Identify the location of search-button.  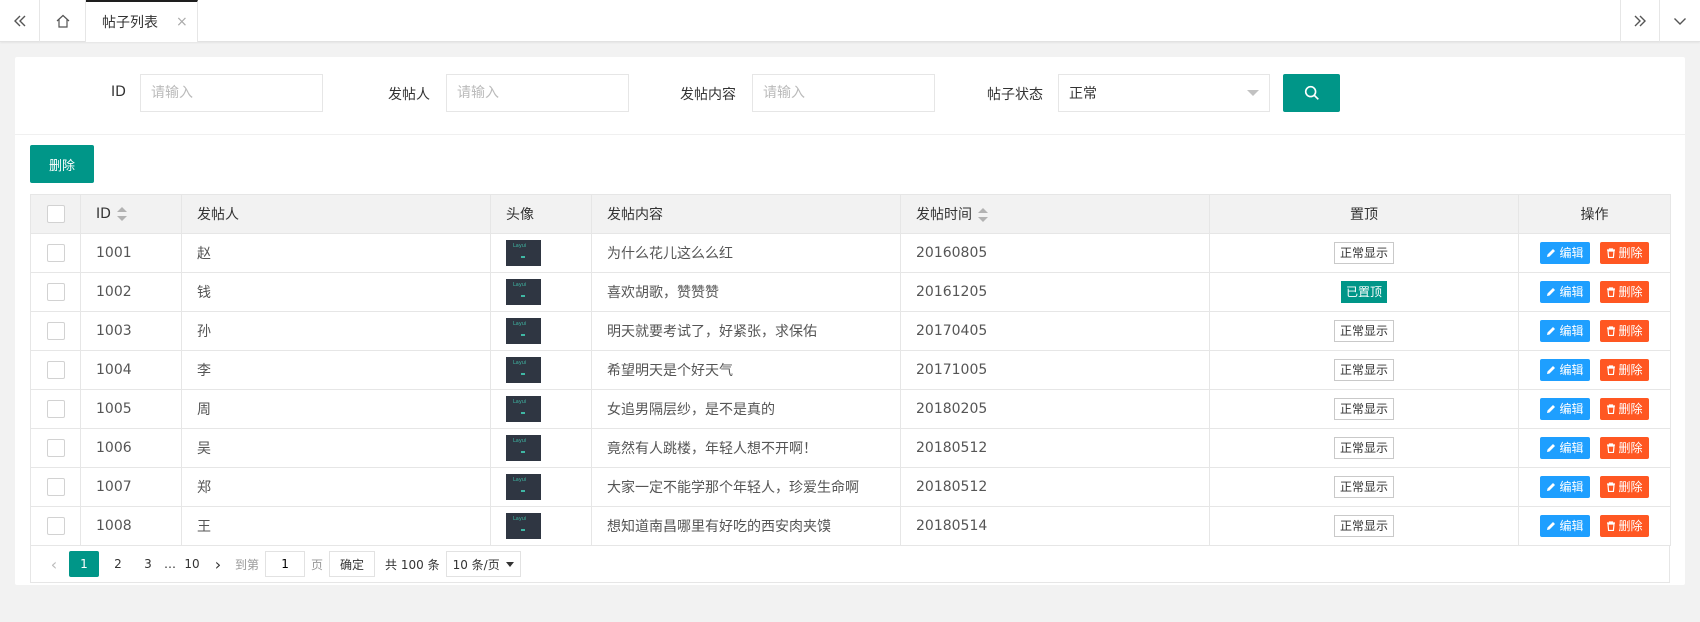
(1311, 93).